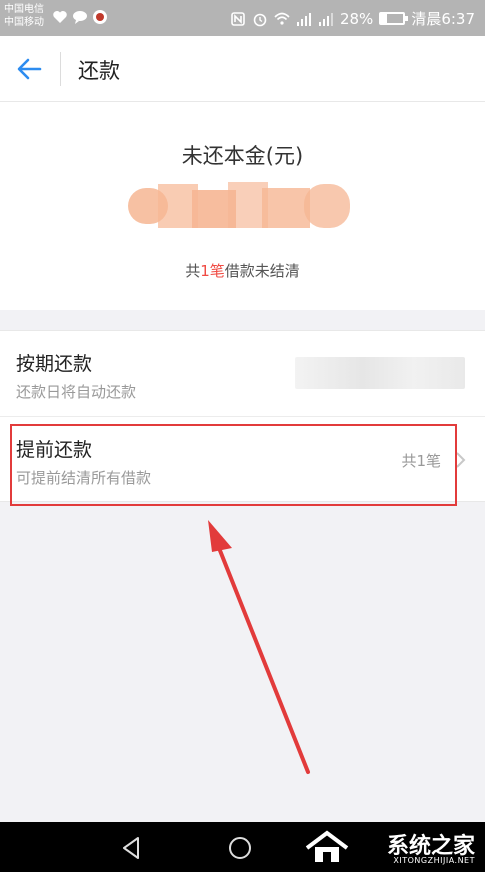 The height and width of the screenshot is (872, 485). I want to click on chevron-right-icon, so click(461, 460).